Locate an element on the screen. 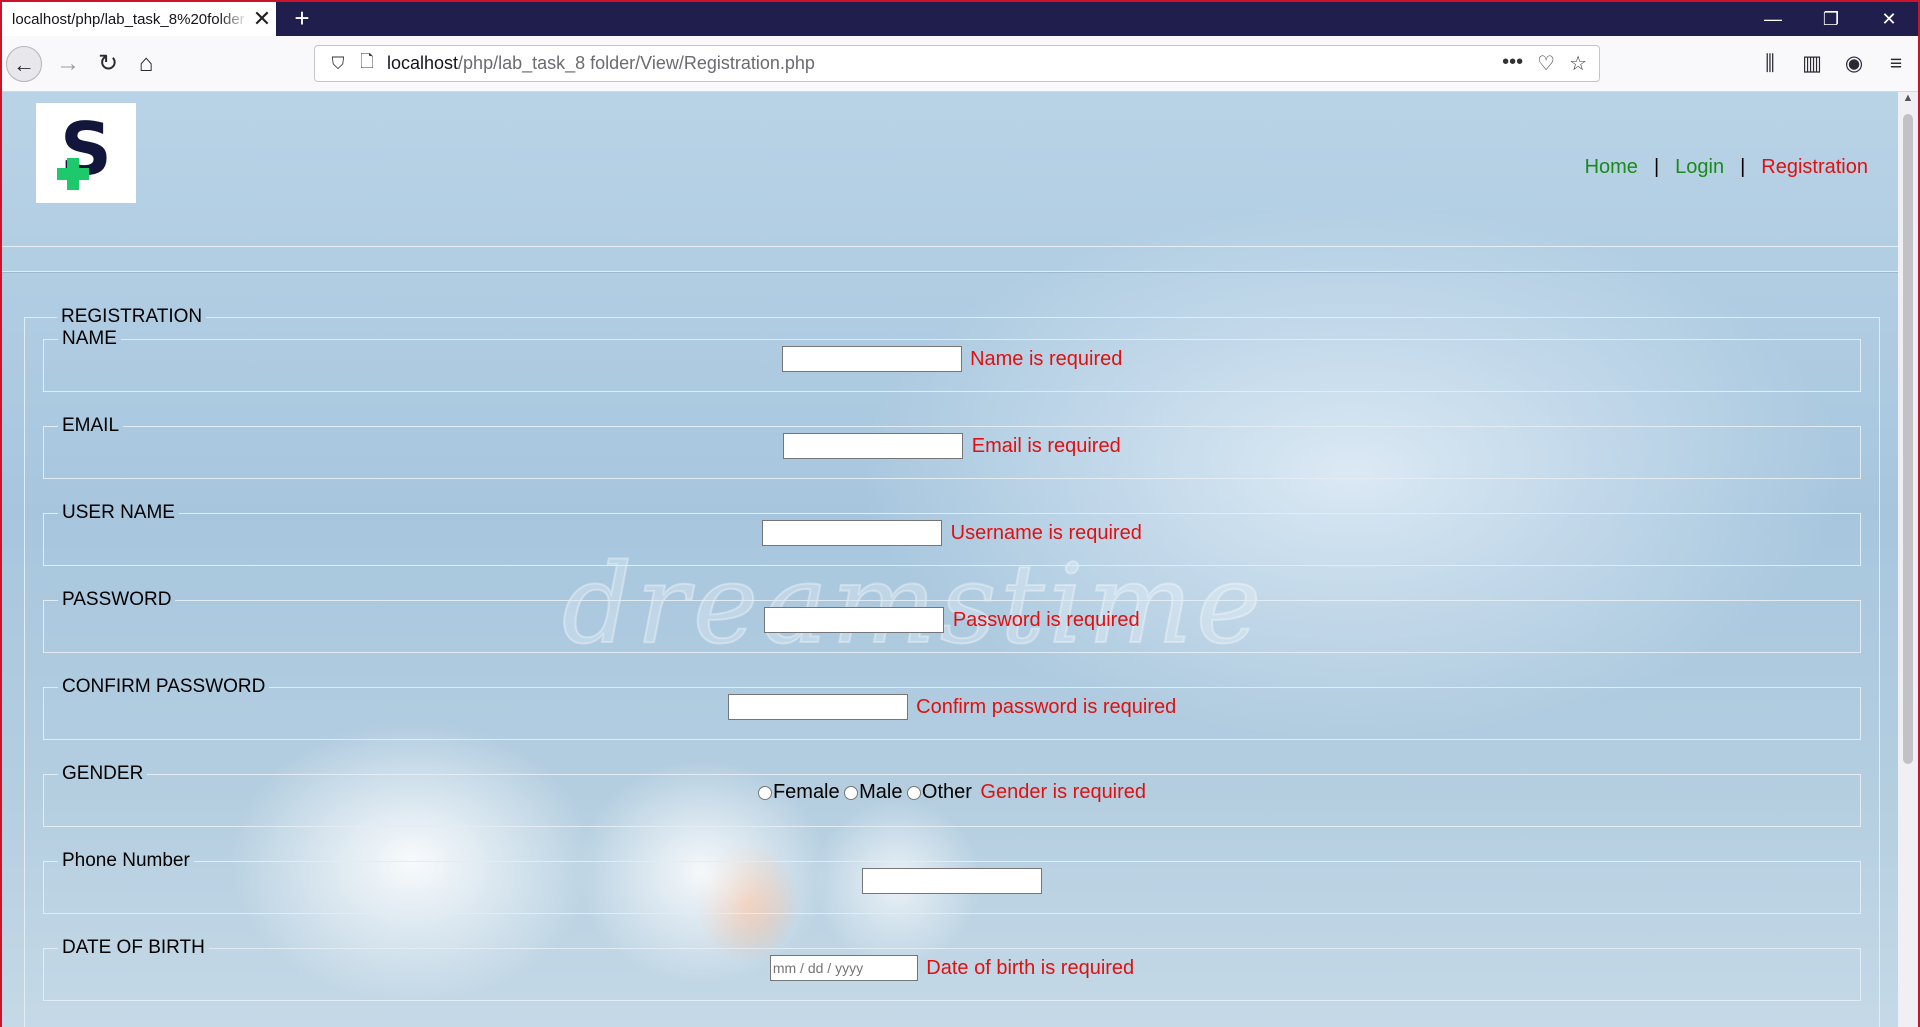 The height and width of the screenshot is (1027, 1920). dob-input is located at coordinates (843, 968).